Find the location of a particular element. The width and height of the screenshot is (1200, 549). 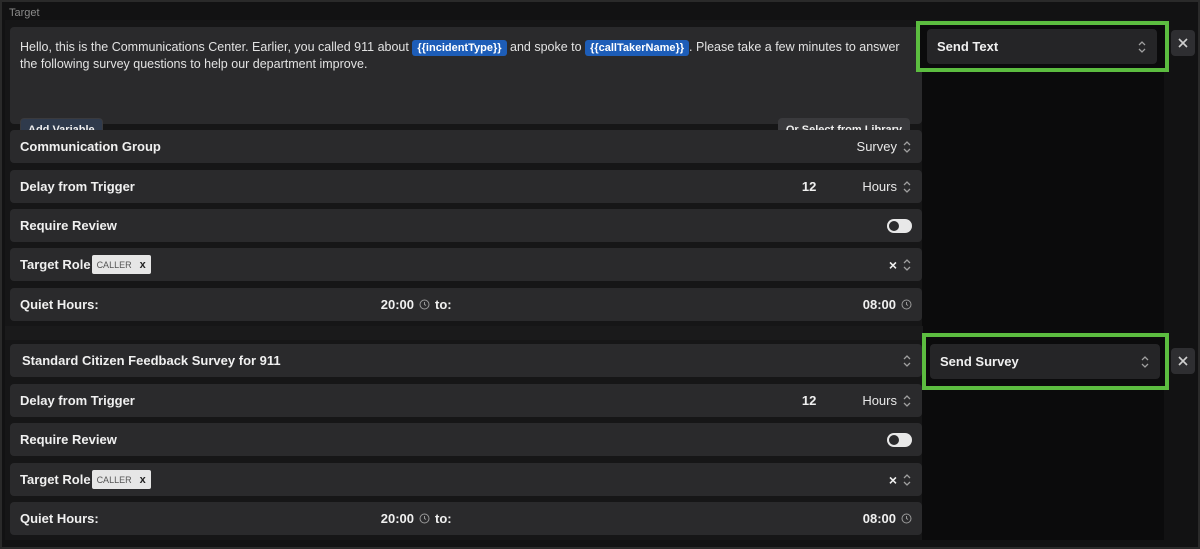

action-type-value: Send Text is located at coordinates (968, 46).